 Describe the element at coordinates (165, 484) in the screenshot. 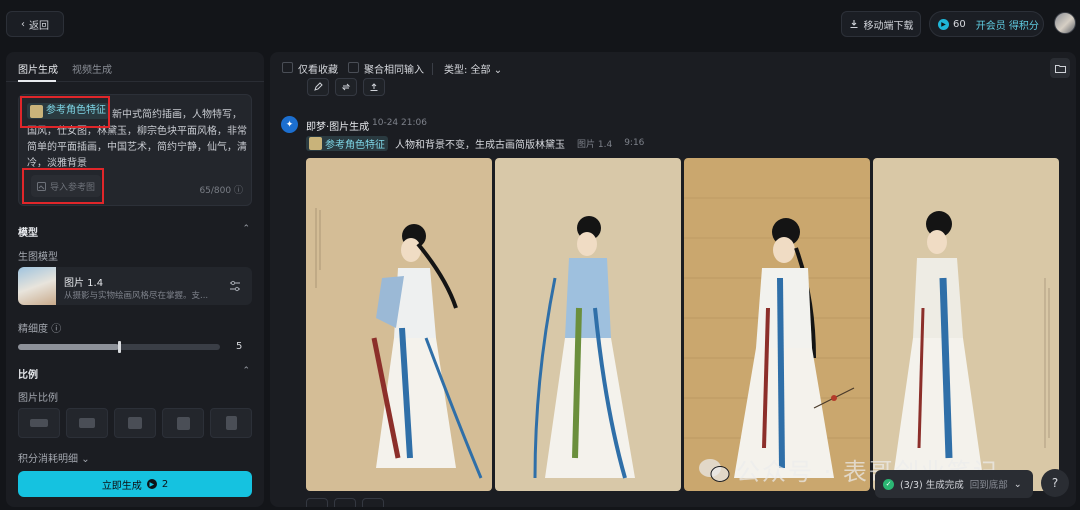

I see `generate-cost: 2` at that location.